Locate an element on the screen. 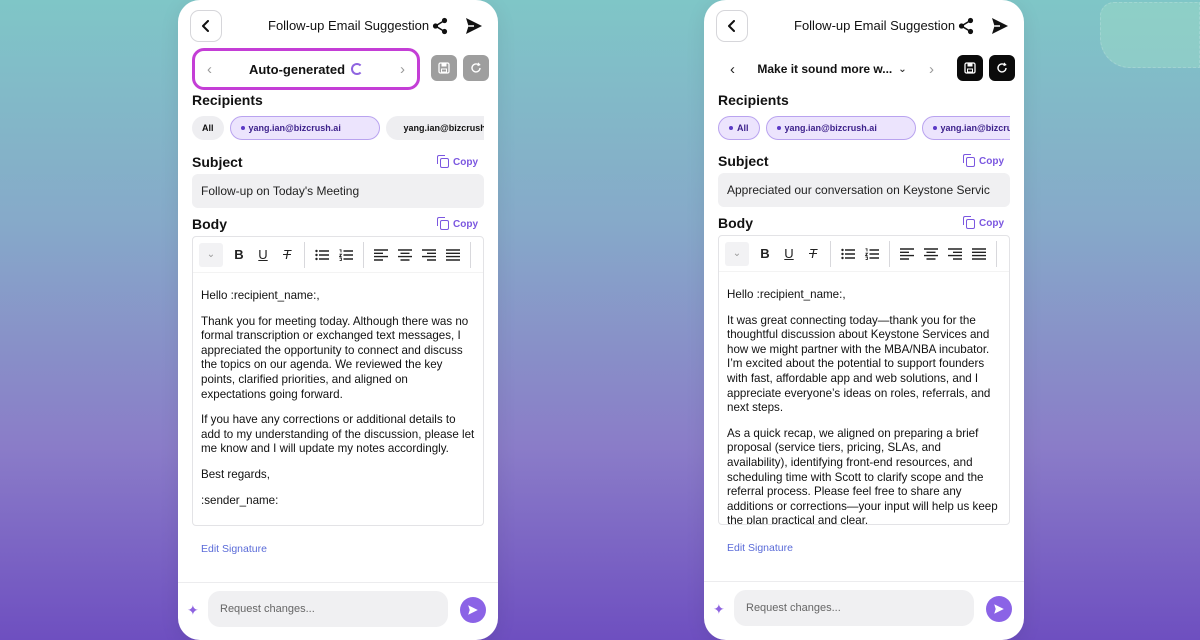 This screenshot has height=640, width=1200. recipient-chips: All yang.ian@bizcrush.ai yang.ian@bizcru is located at coordinates (864, 128).